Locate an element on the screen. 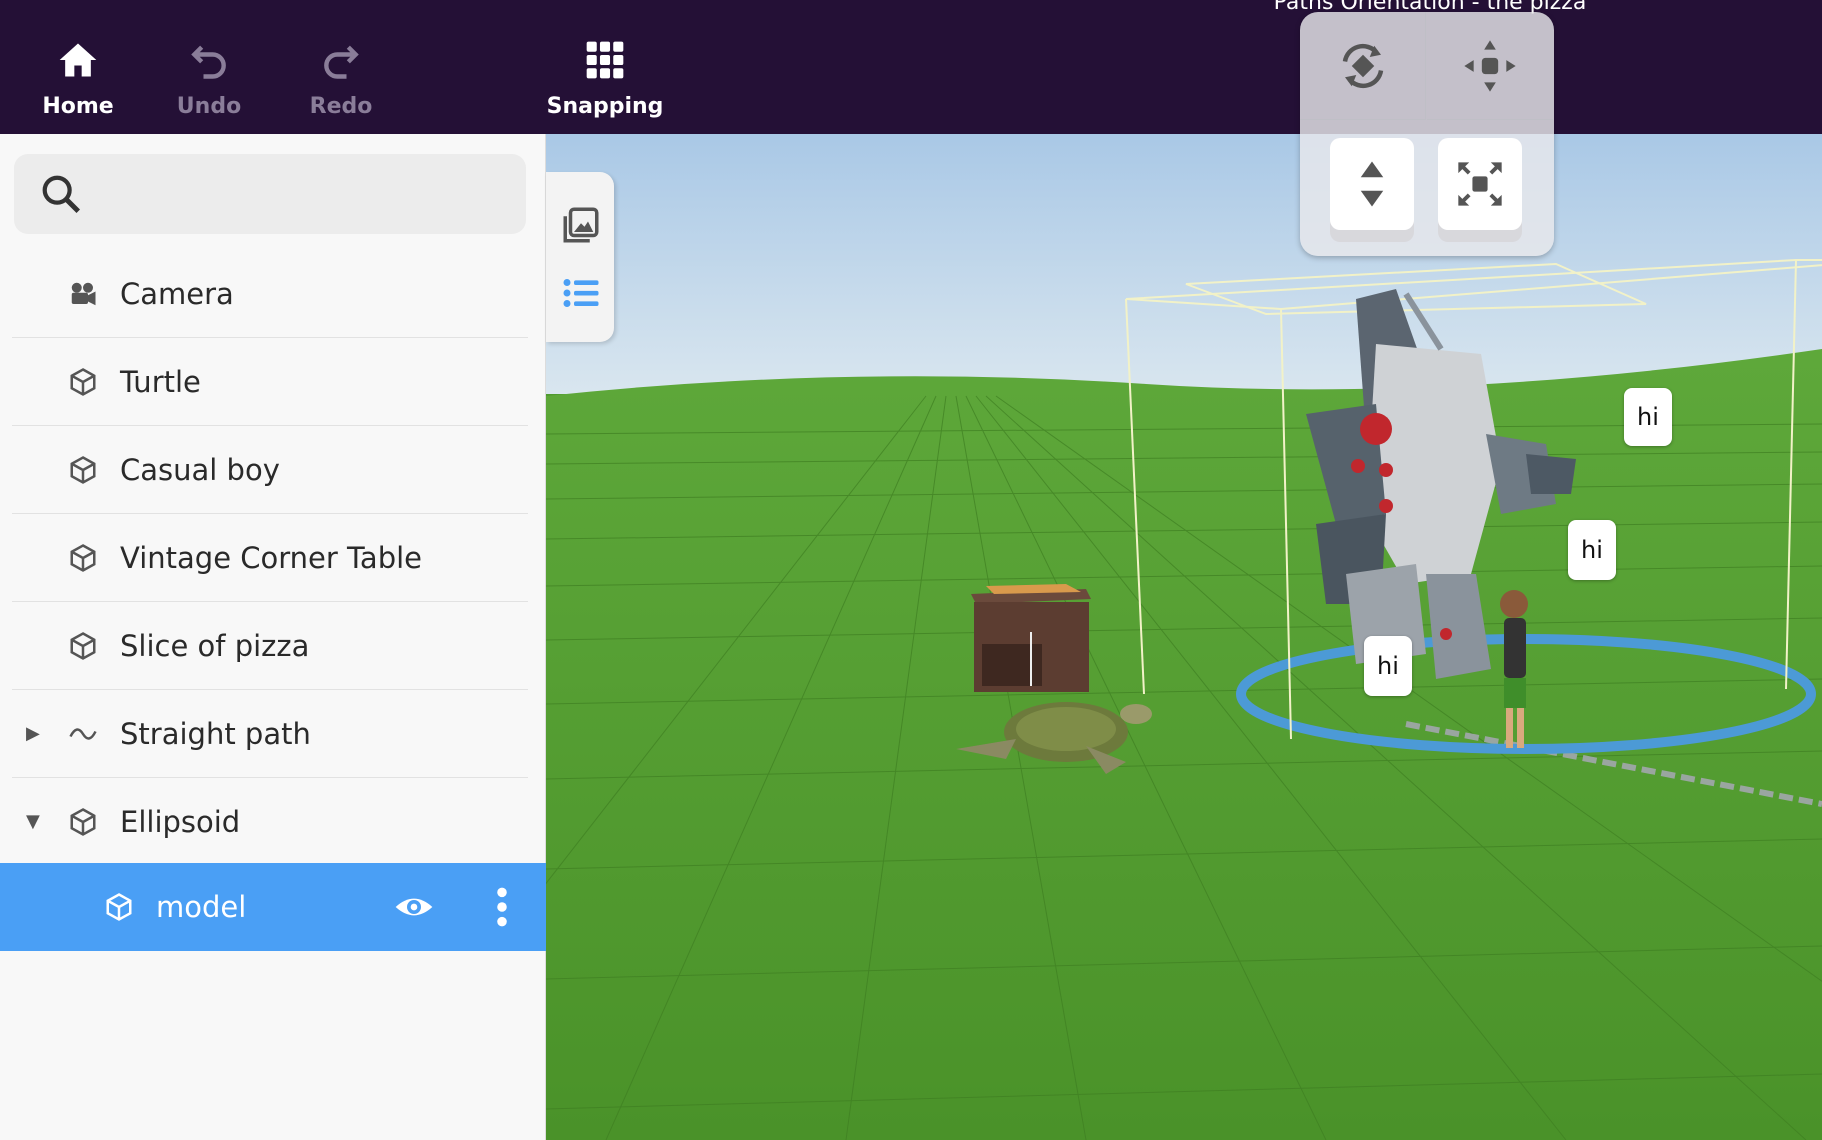 The height and width of the screenshot is (1140, 1822). tree-item-turtle: Turtle is located at coordinates (270, 382).